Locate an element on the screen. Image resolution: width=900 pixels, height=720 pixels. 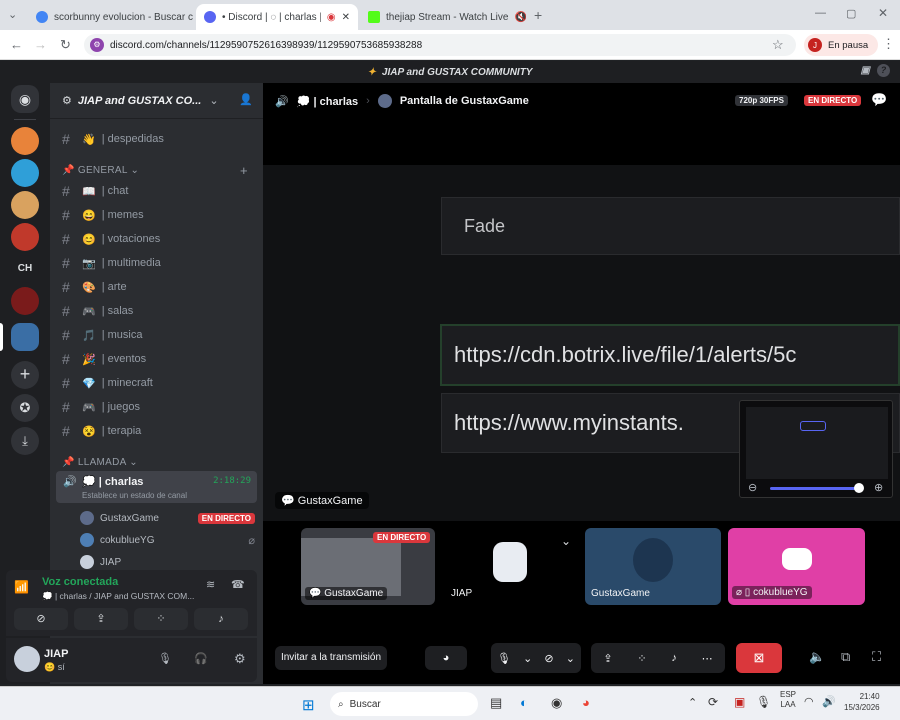
speaker-volume-icon: 🔊 is located at coordinates (829, 701).